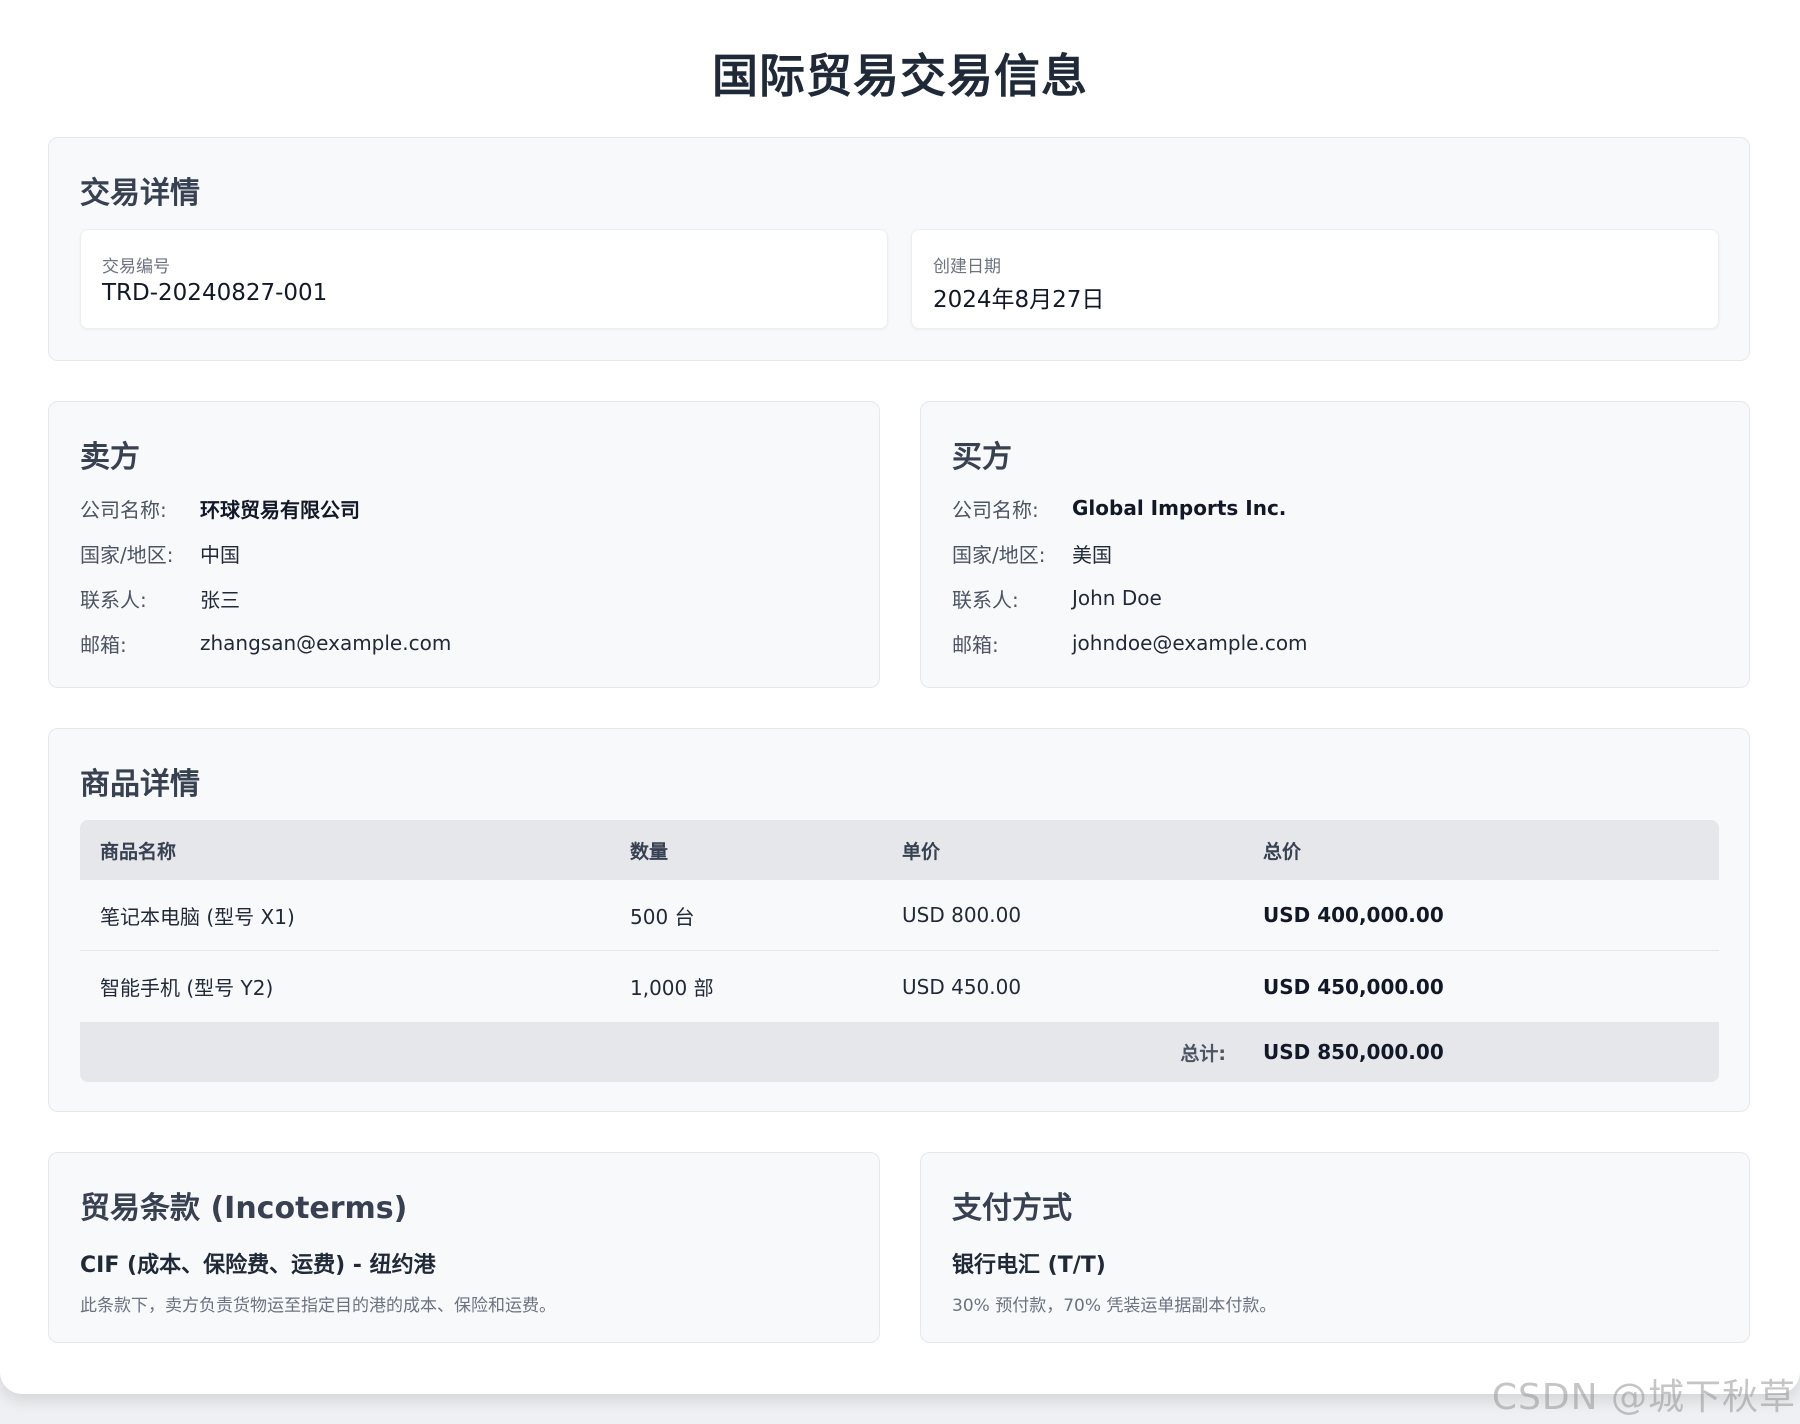 The height and width of the screenshot is (1424, 1800). Describe the element at coordinates (103, 644) in the screenshot. I see `seller-email-label: 邮箱:` at that location.